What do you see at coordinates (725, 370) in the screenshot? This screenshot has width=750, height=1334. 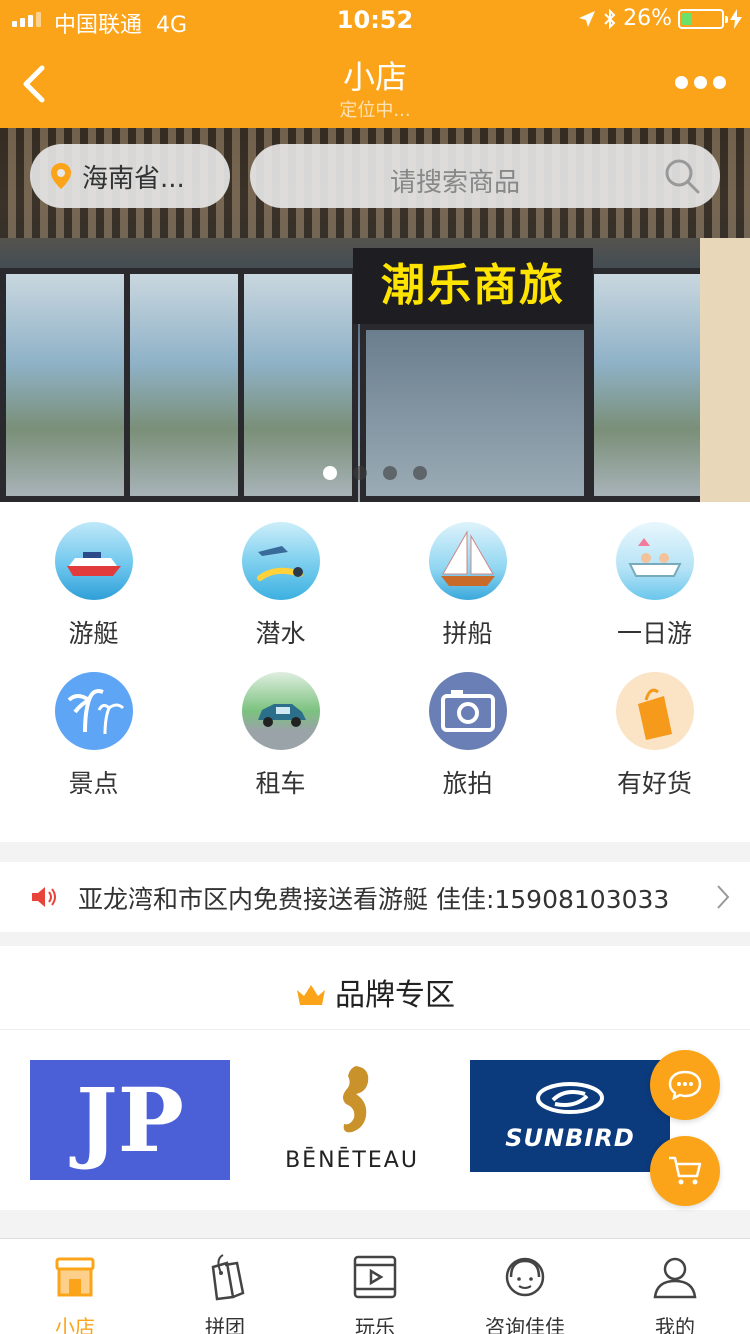 I see `banner-wall` at bounding box center [725, 370].